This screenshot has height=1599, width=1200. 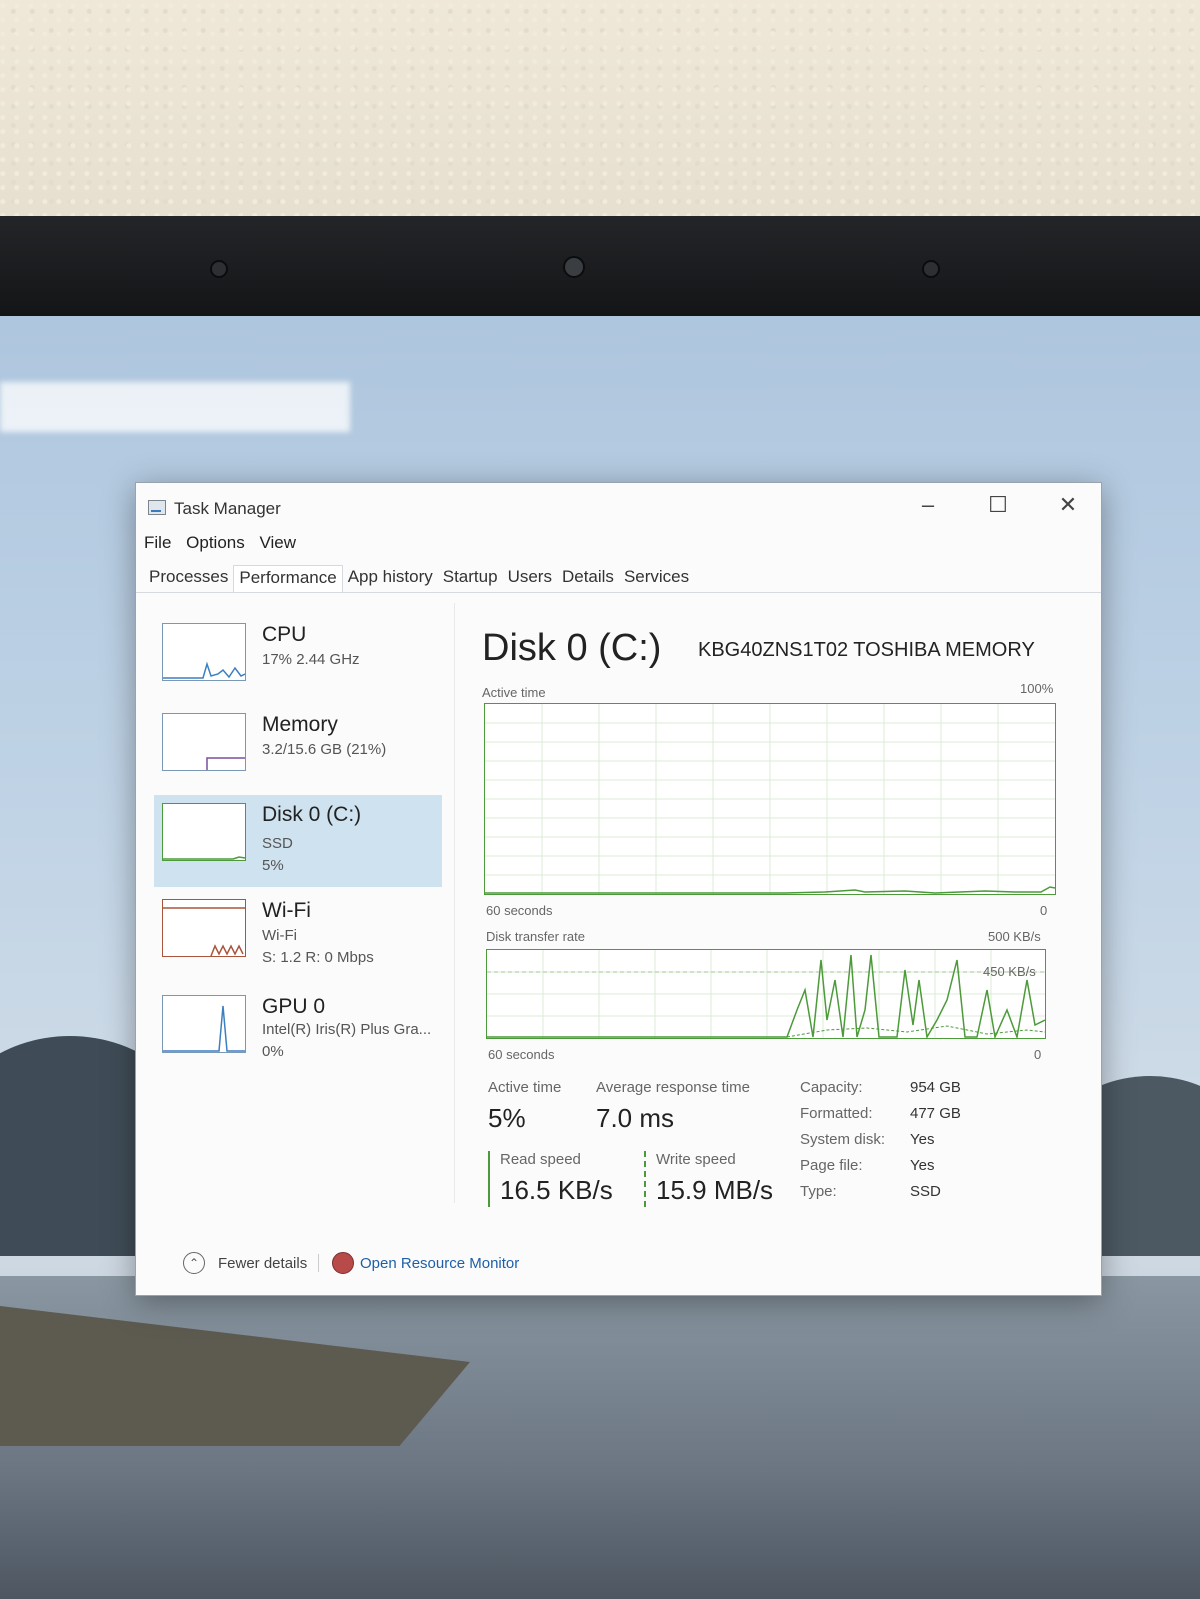 I want to click on close-button: ✕, so click(x=1068, y=505).